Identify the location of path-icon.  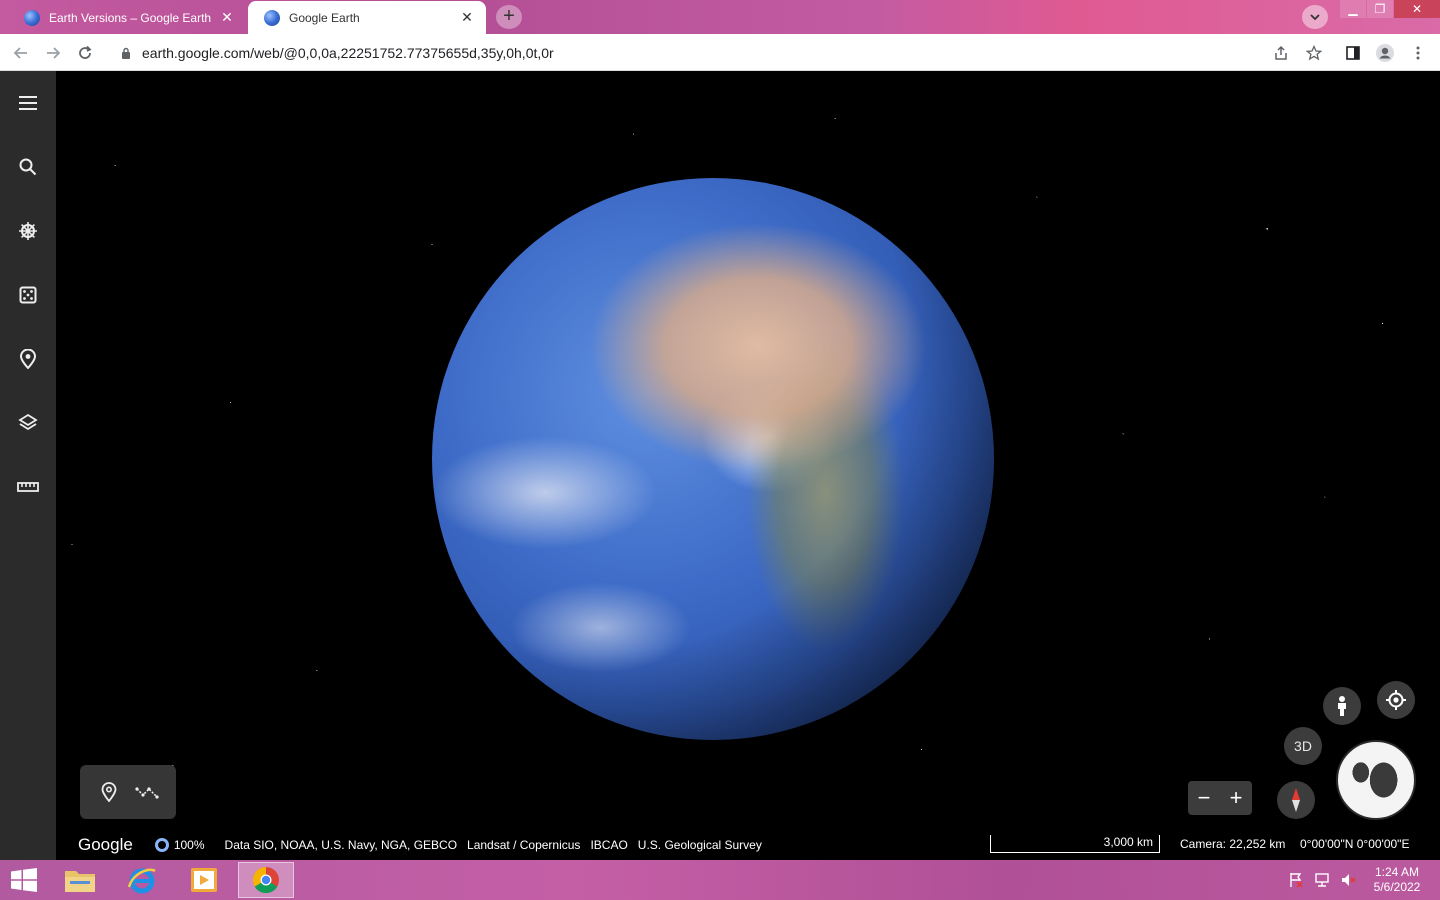
(147, 793).